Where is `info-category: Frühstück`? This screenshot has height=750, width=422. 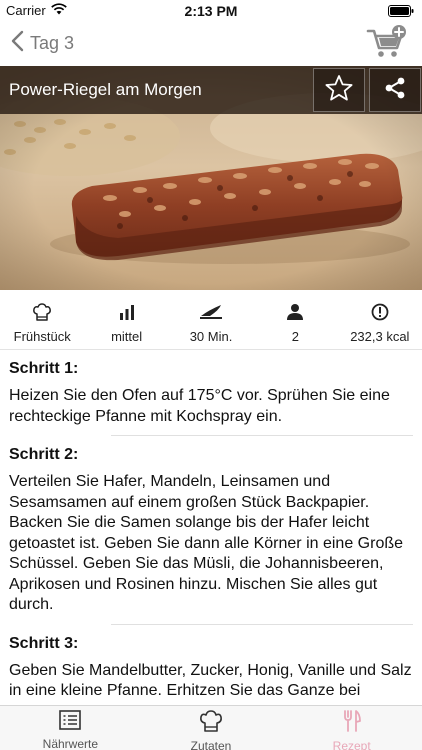
info-category: Frühstück is located at coordinates (42, 319).